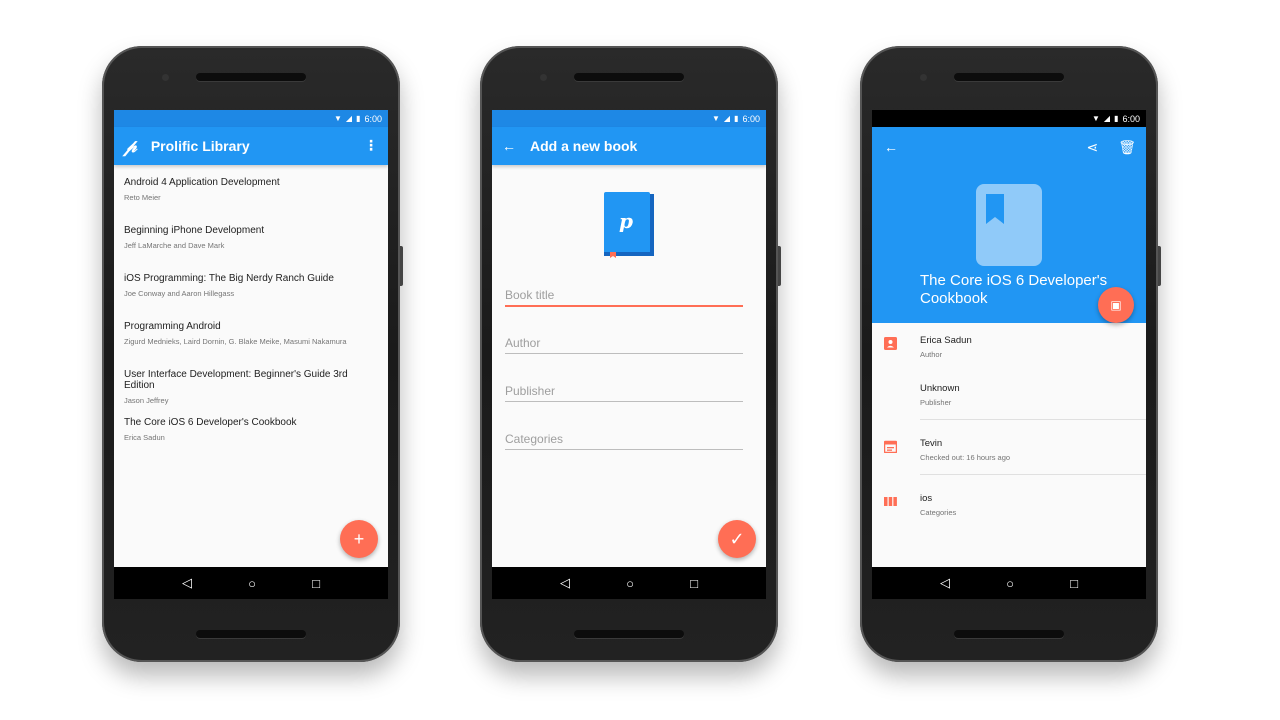 This screenshot has height=720, width=1280. I want to click on app-bar: 𝓅 Prolific Library ⋮, so click(251, 146).